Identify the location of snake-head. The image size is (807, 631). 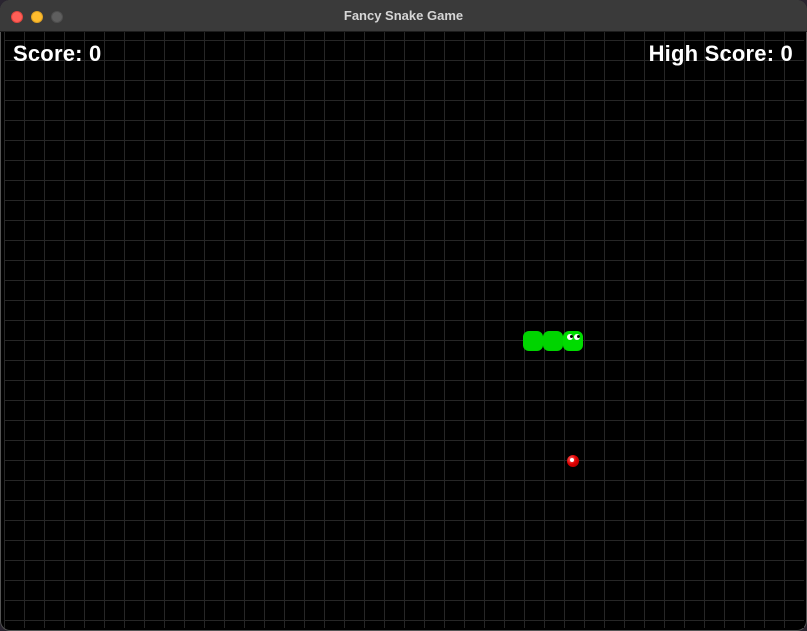
(573, 341).